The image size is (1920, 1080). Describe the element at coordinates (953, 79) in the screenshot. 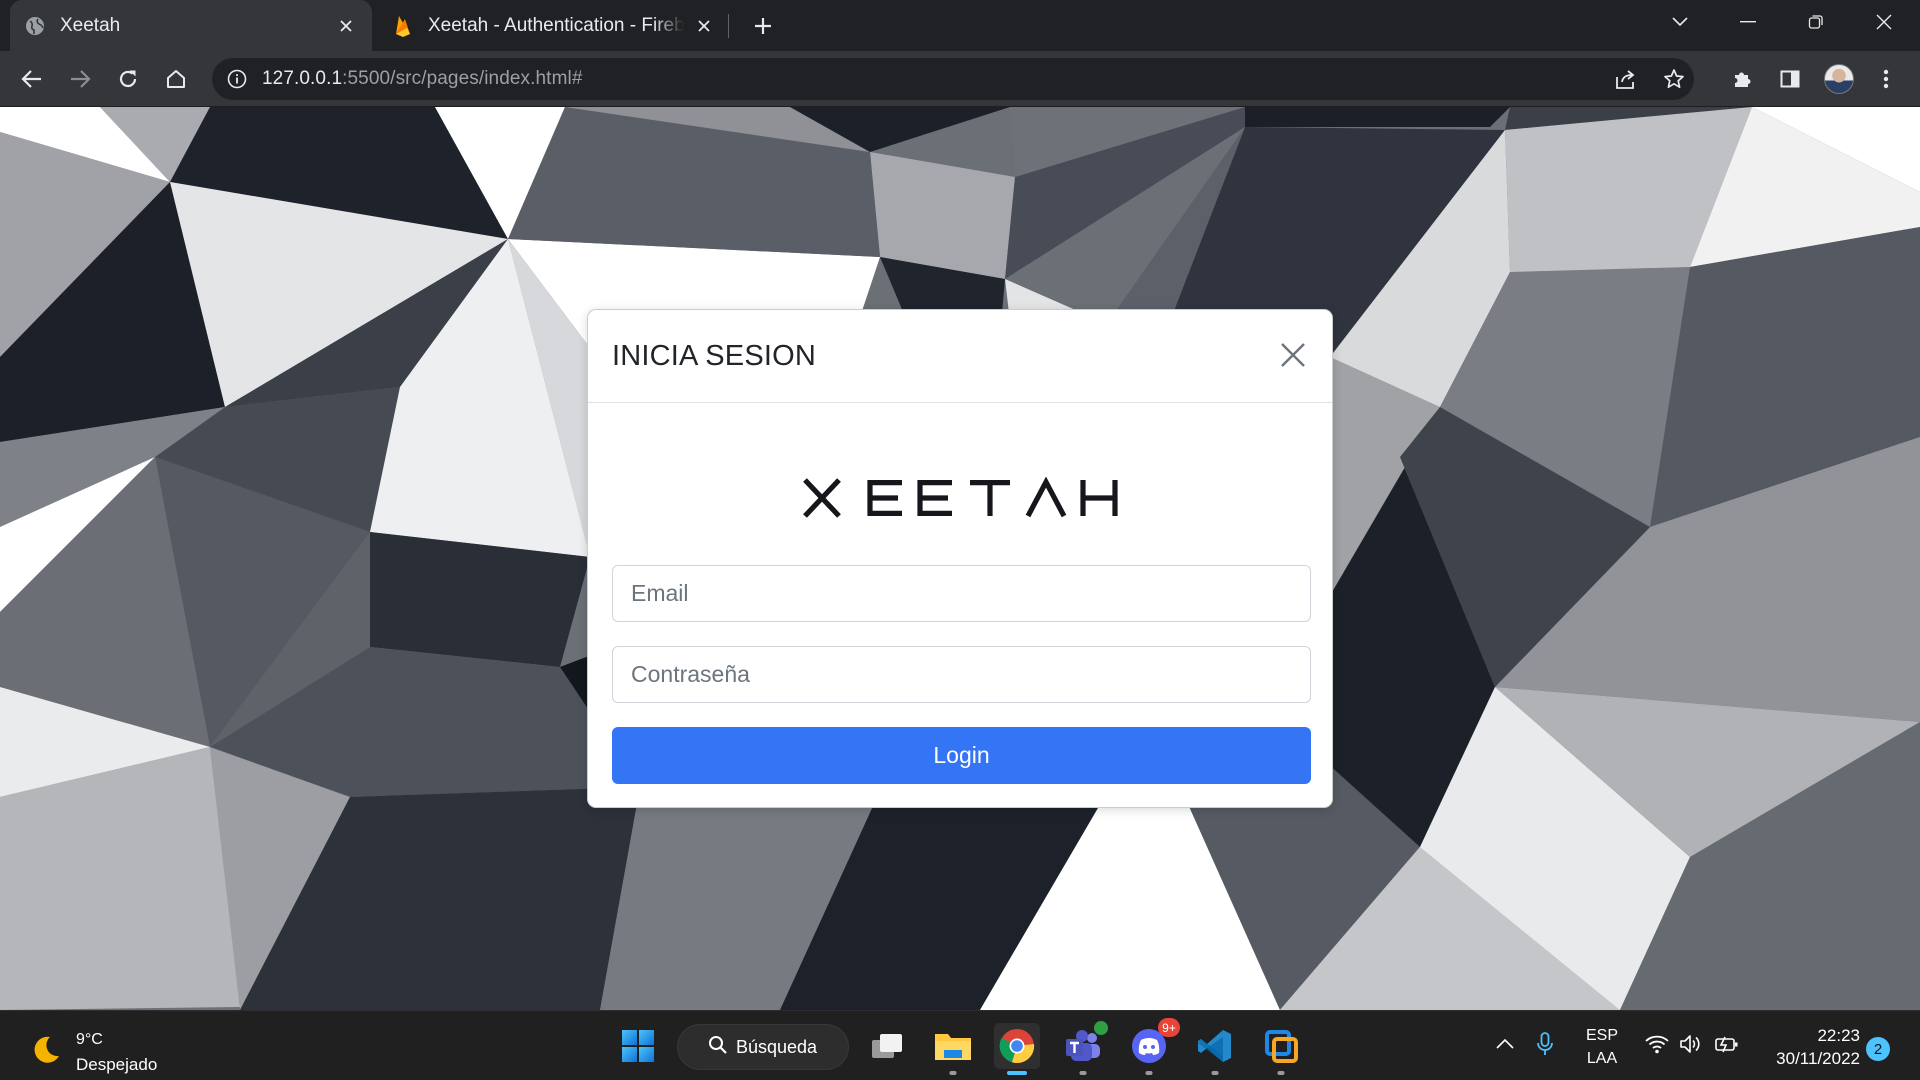

I see `address-bar: 127.0.0.1:5500/src/pages/index.html#` at that location.